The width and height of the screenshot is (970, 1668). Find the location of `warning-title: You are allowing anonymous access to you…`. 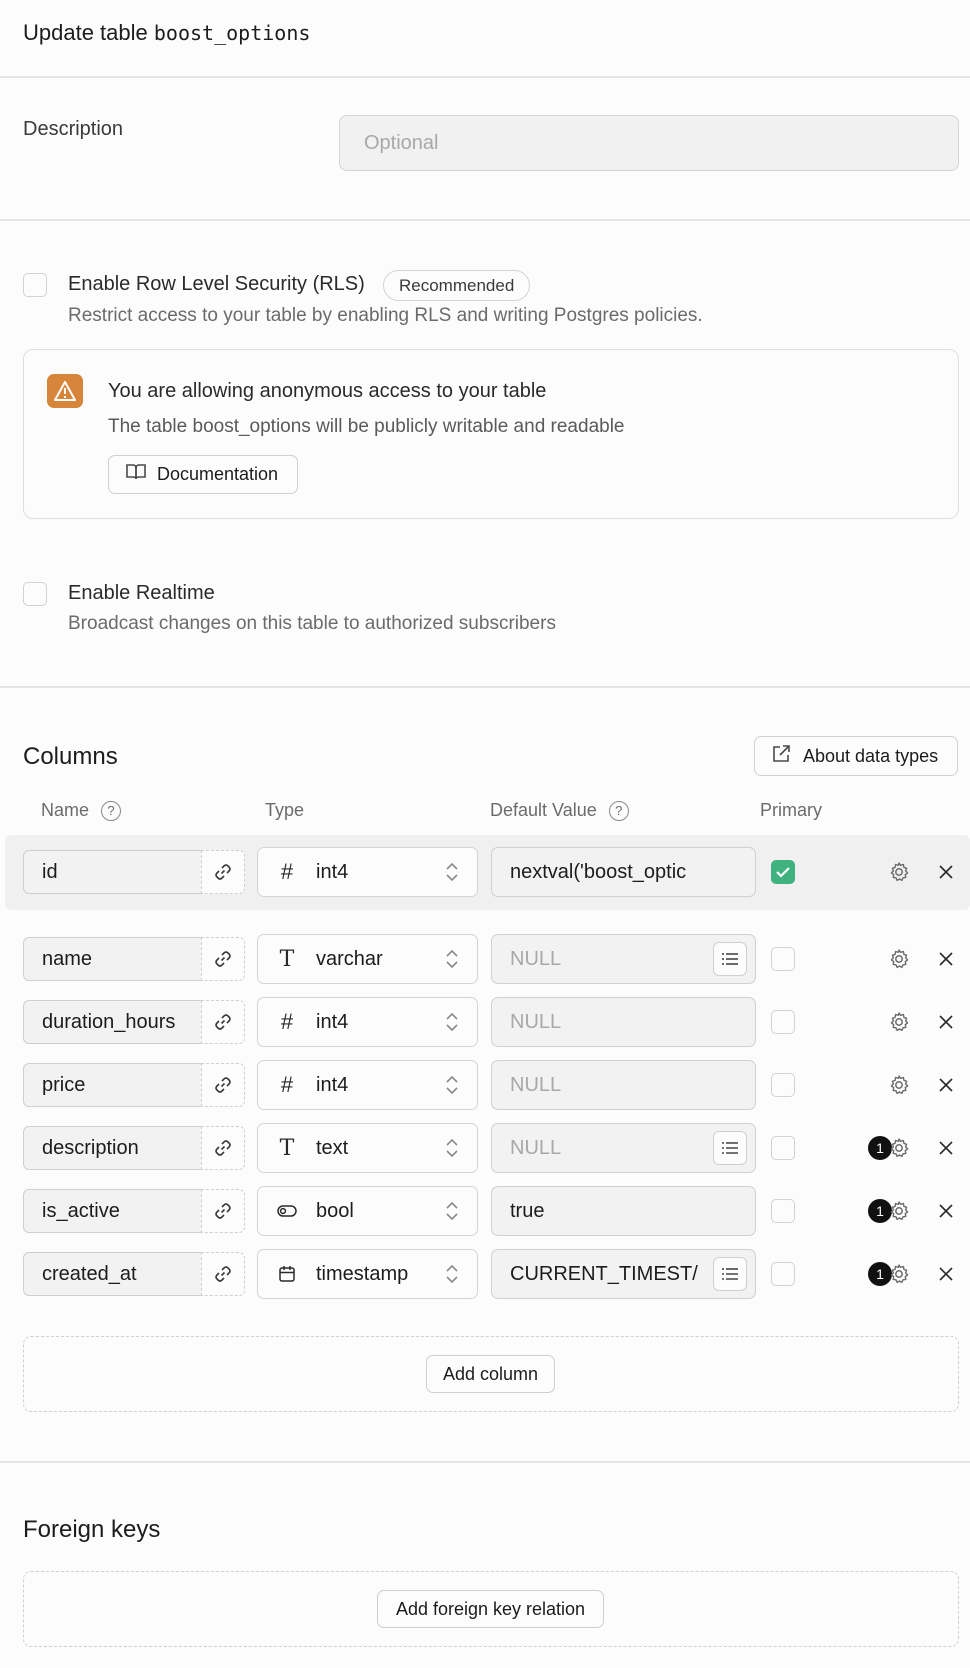

warning-title: You are allowing anonymous access to you… is located at coordinates (327, 391).